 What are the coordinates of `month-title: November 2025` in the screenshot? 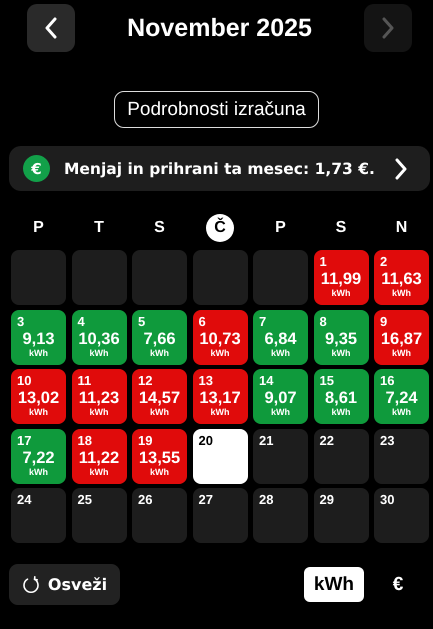 It's located at (219, 28).